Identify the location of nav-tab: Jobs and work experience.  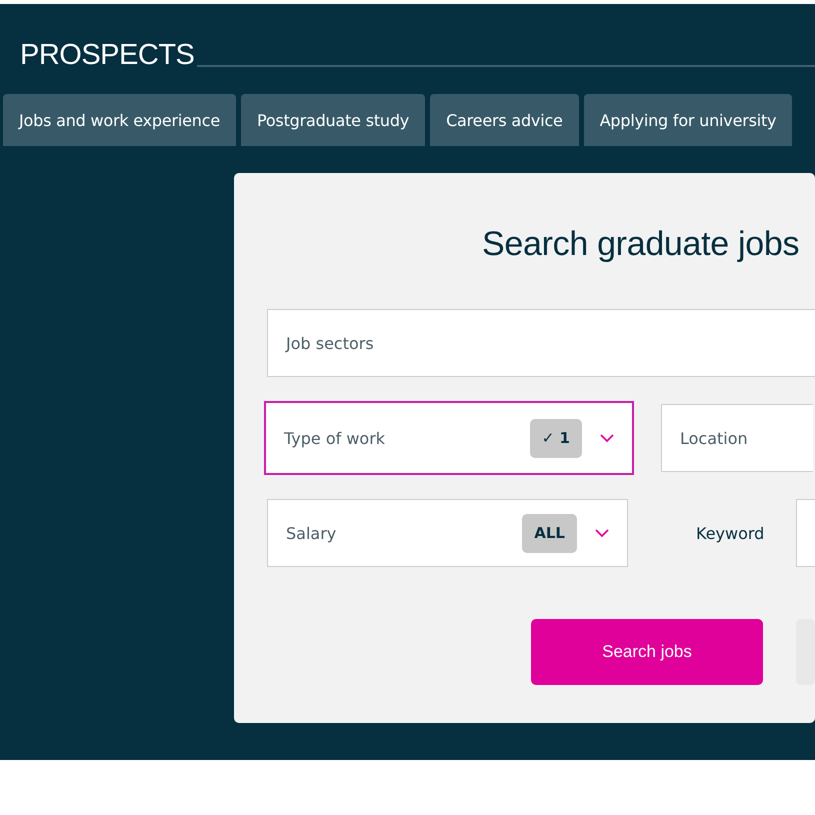
(119, 120).